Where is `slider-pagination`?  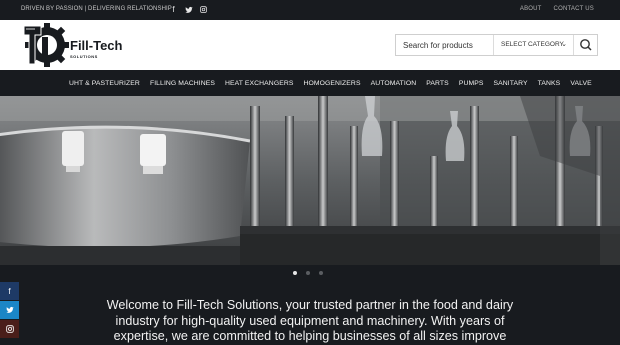
slider-pagination is located at coordinates (308, 273).